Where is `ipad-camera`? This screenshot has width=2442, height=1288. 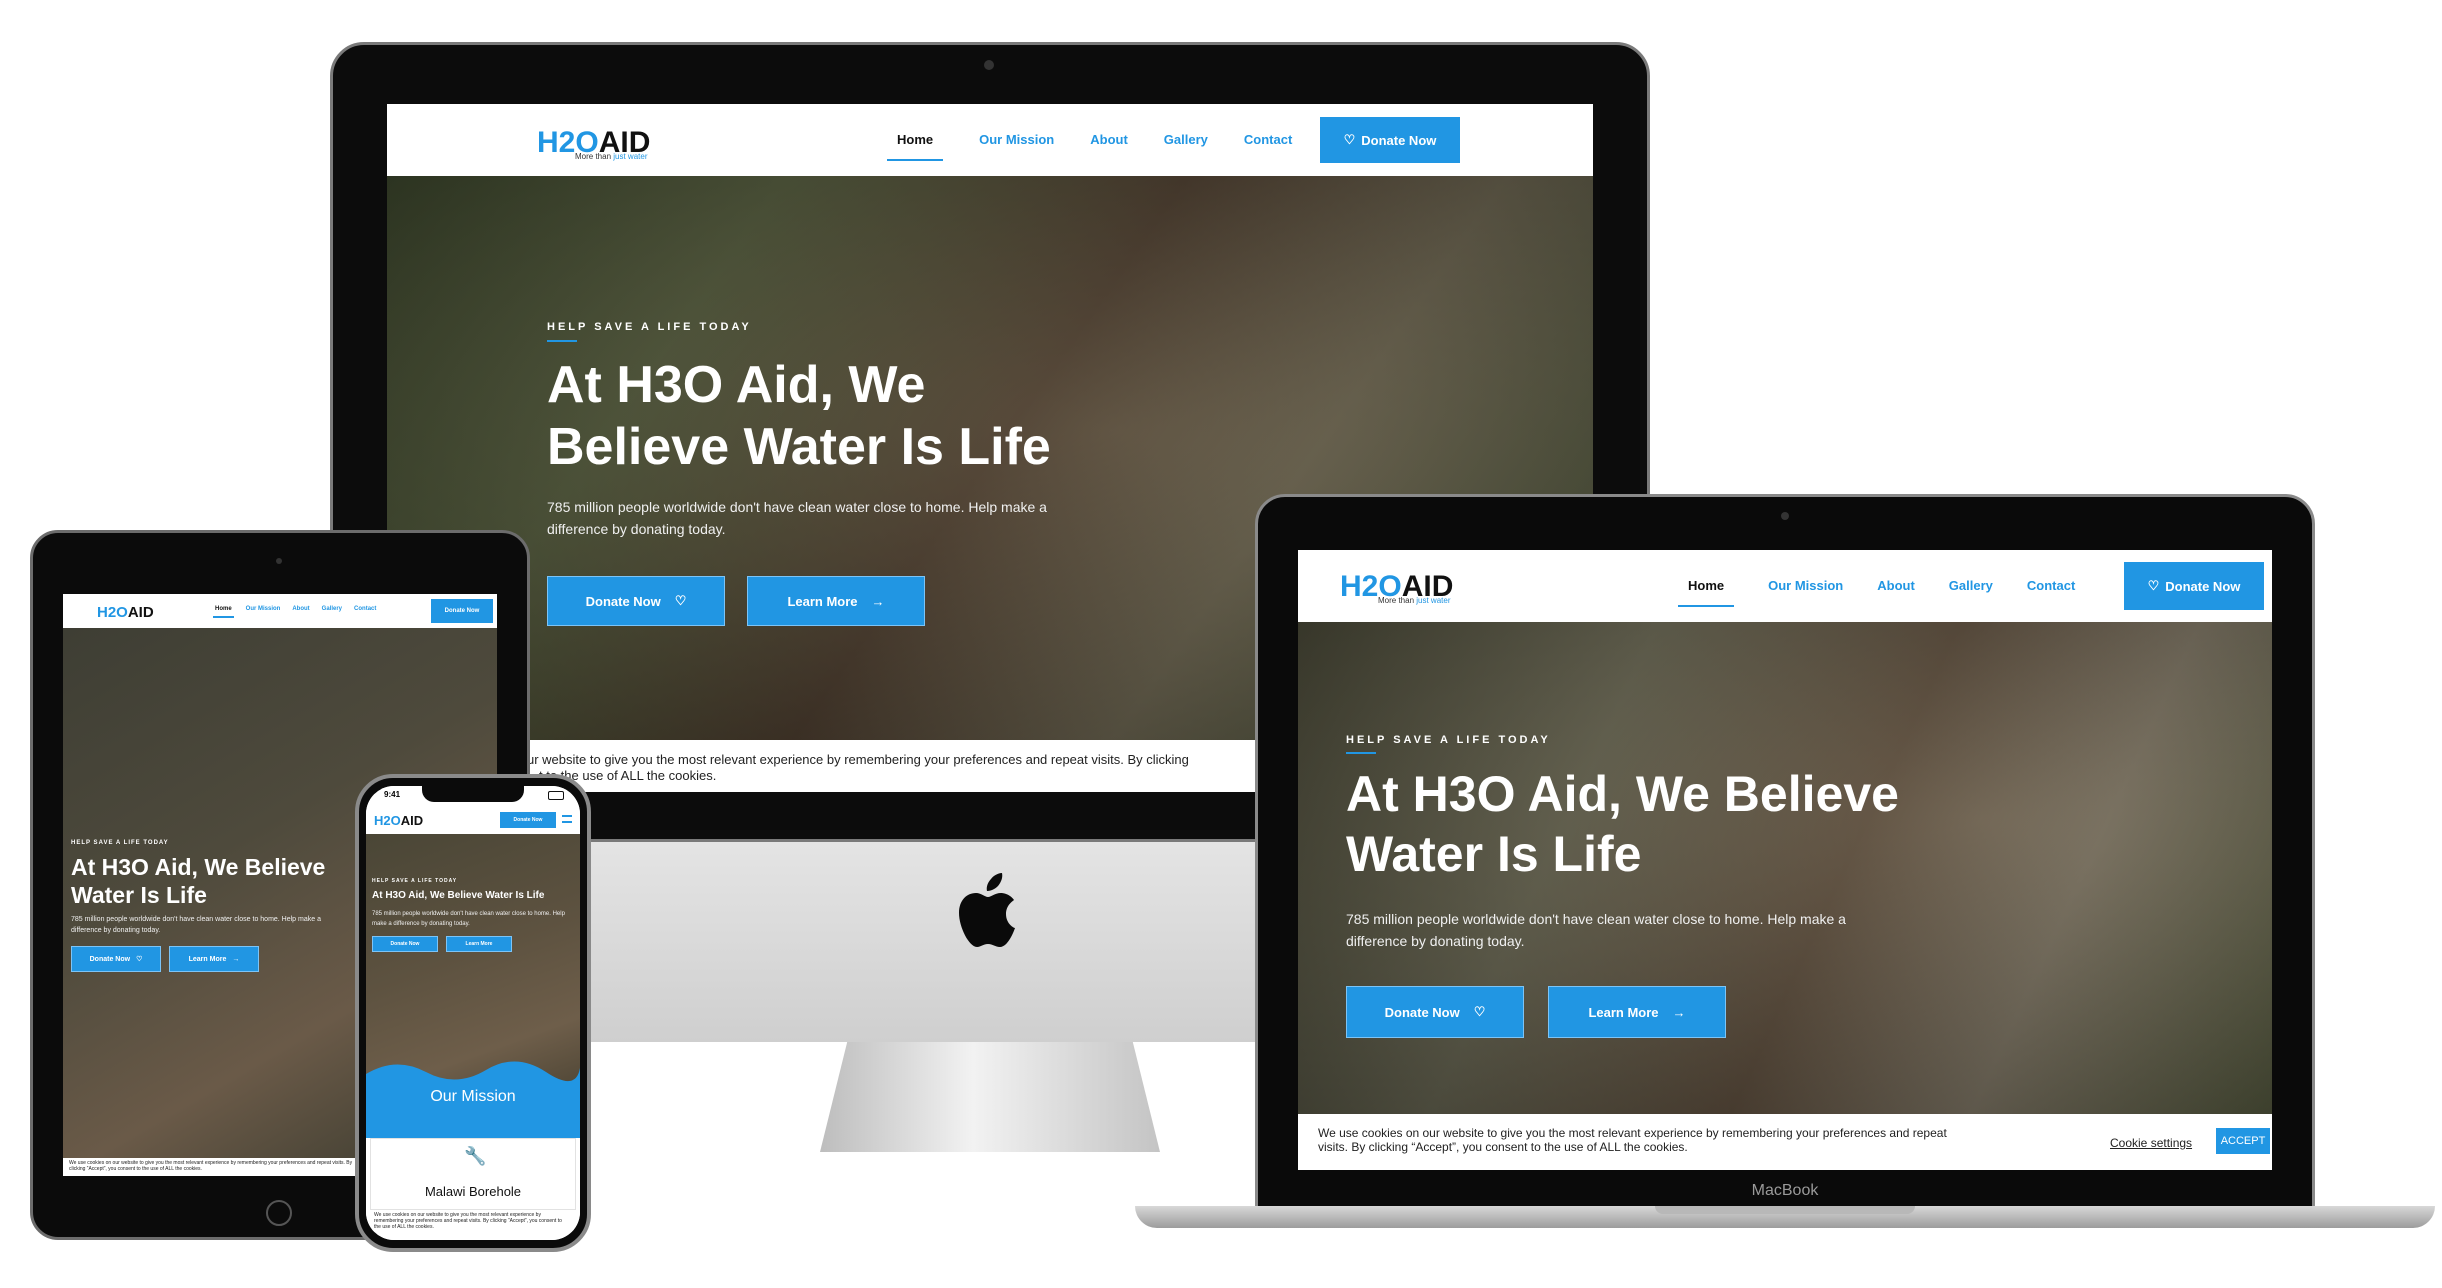 ipad-camera is located at coordinates (279, 561).